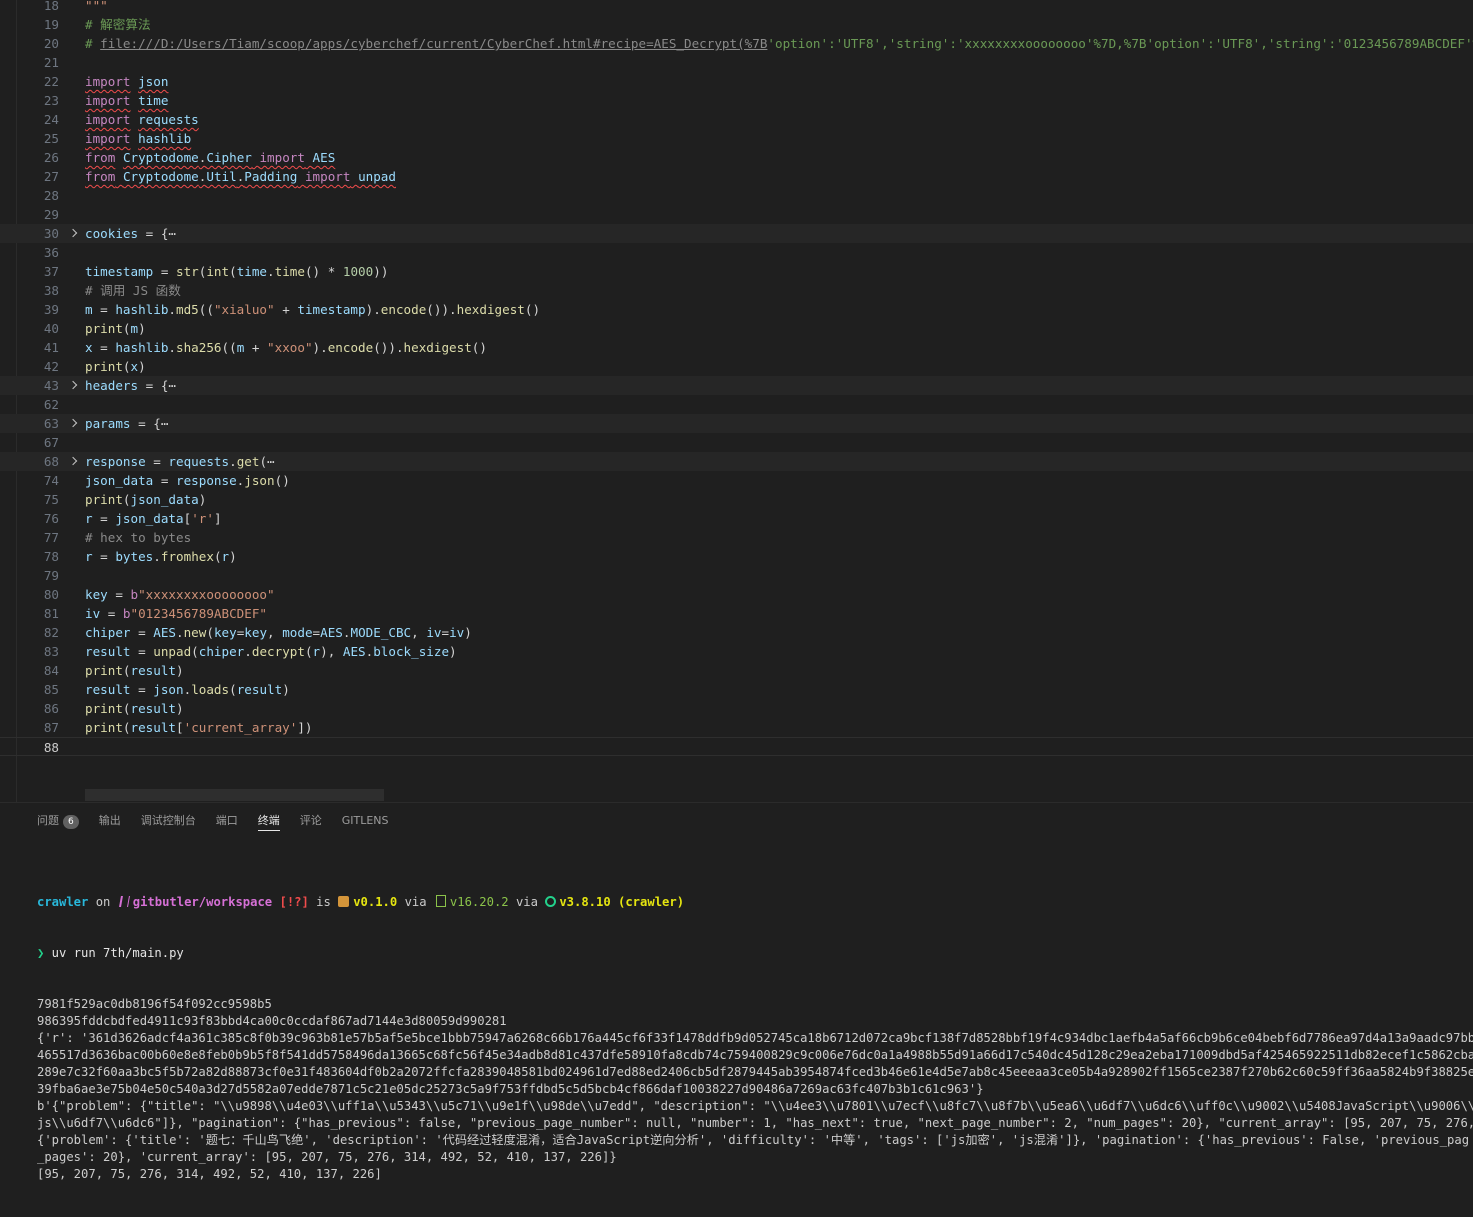 The height and width of the screenshot is (1217, 1473). I want to click on code-line: 75 print(json_data), so click(736, 499).